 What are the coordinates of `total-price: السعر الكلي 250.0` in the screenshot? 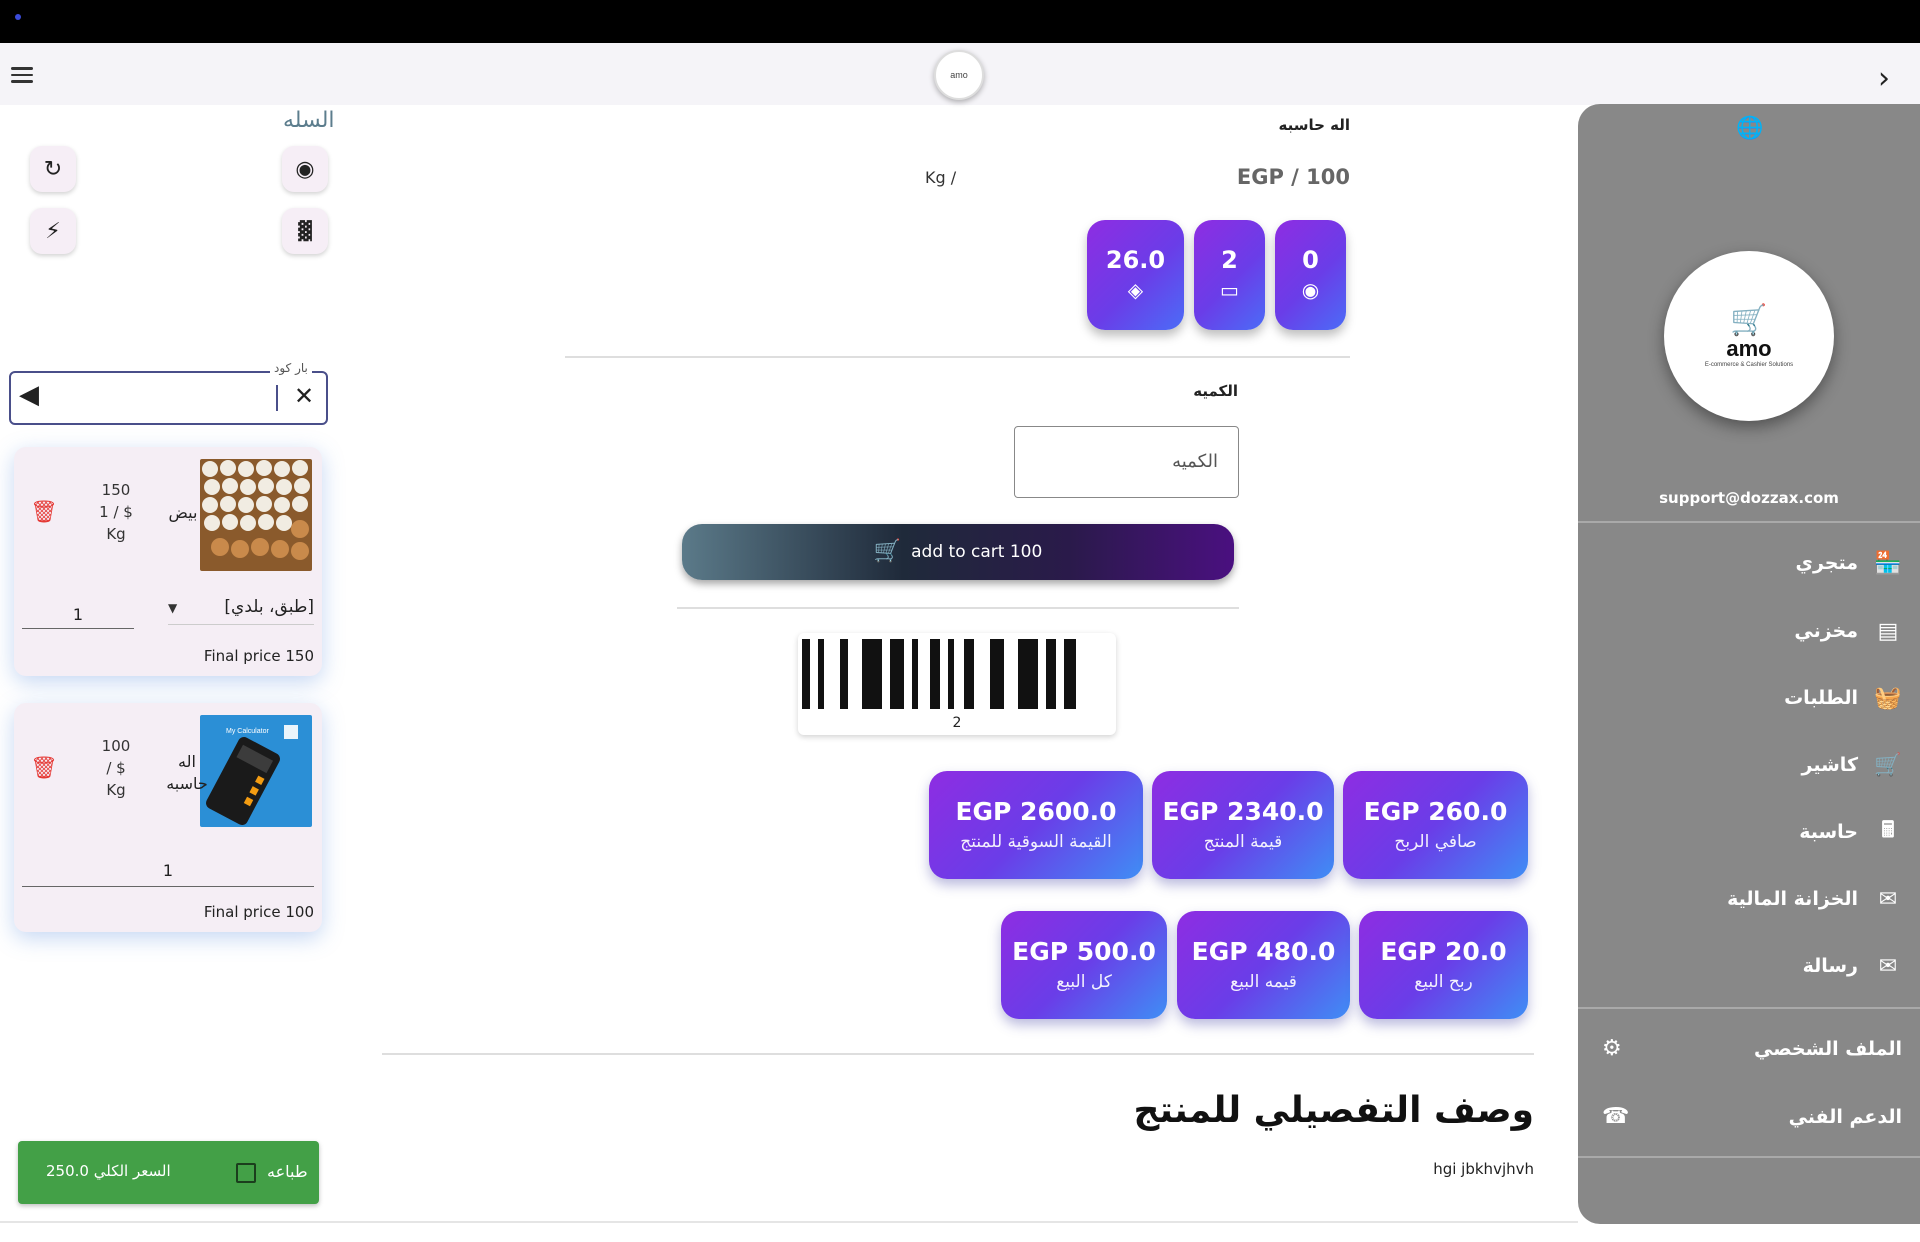 It's located at (108, 1171).